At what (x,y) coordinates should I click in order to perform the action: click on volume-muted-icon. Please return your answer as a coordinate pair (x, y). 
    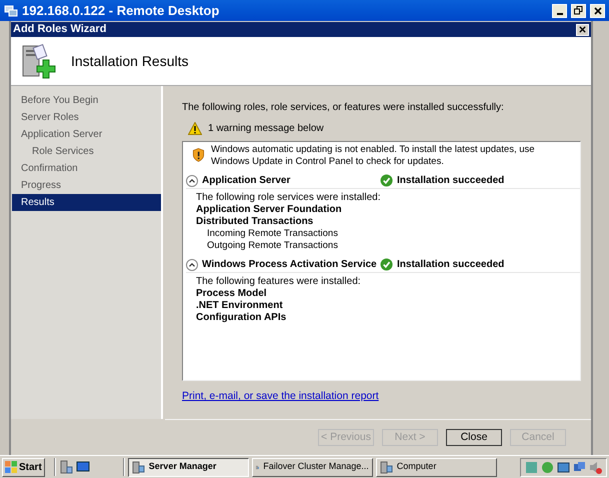
    Looking at the image, I should click on (595, 467).